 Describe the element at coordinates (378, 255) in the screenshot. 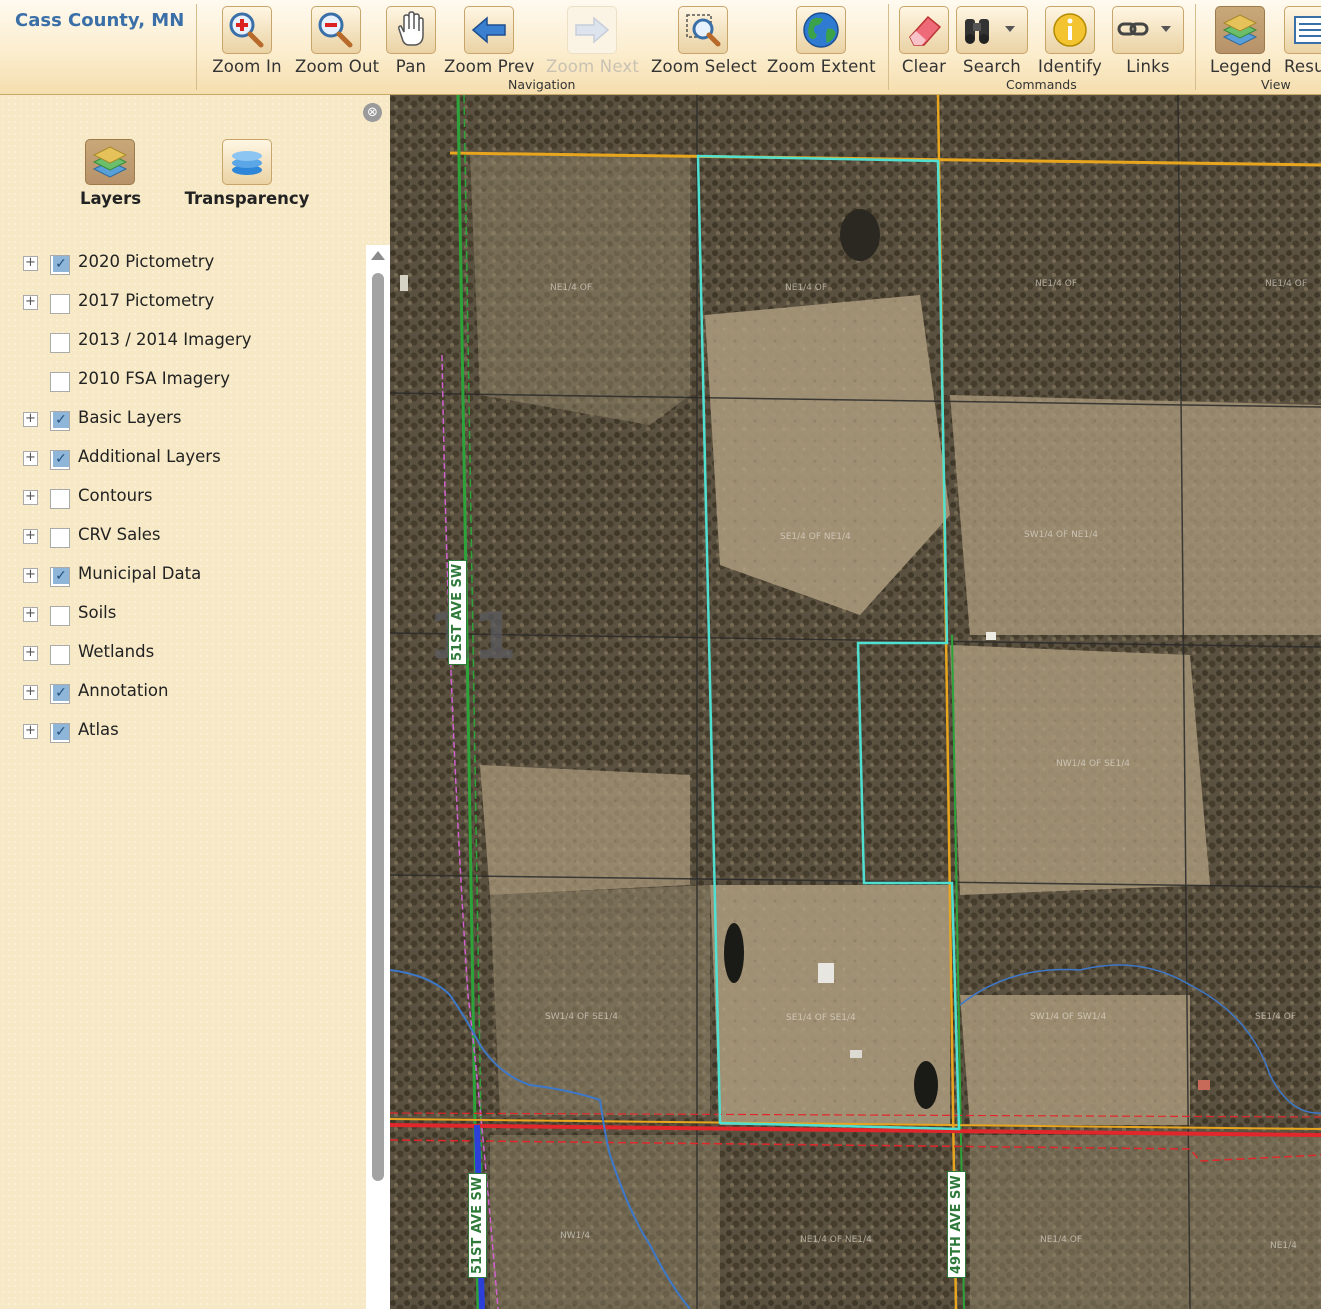

I see `scroll-up-arrow-icon` at that location.